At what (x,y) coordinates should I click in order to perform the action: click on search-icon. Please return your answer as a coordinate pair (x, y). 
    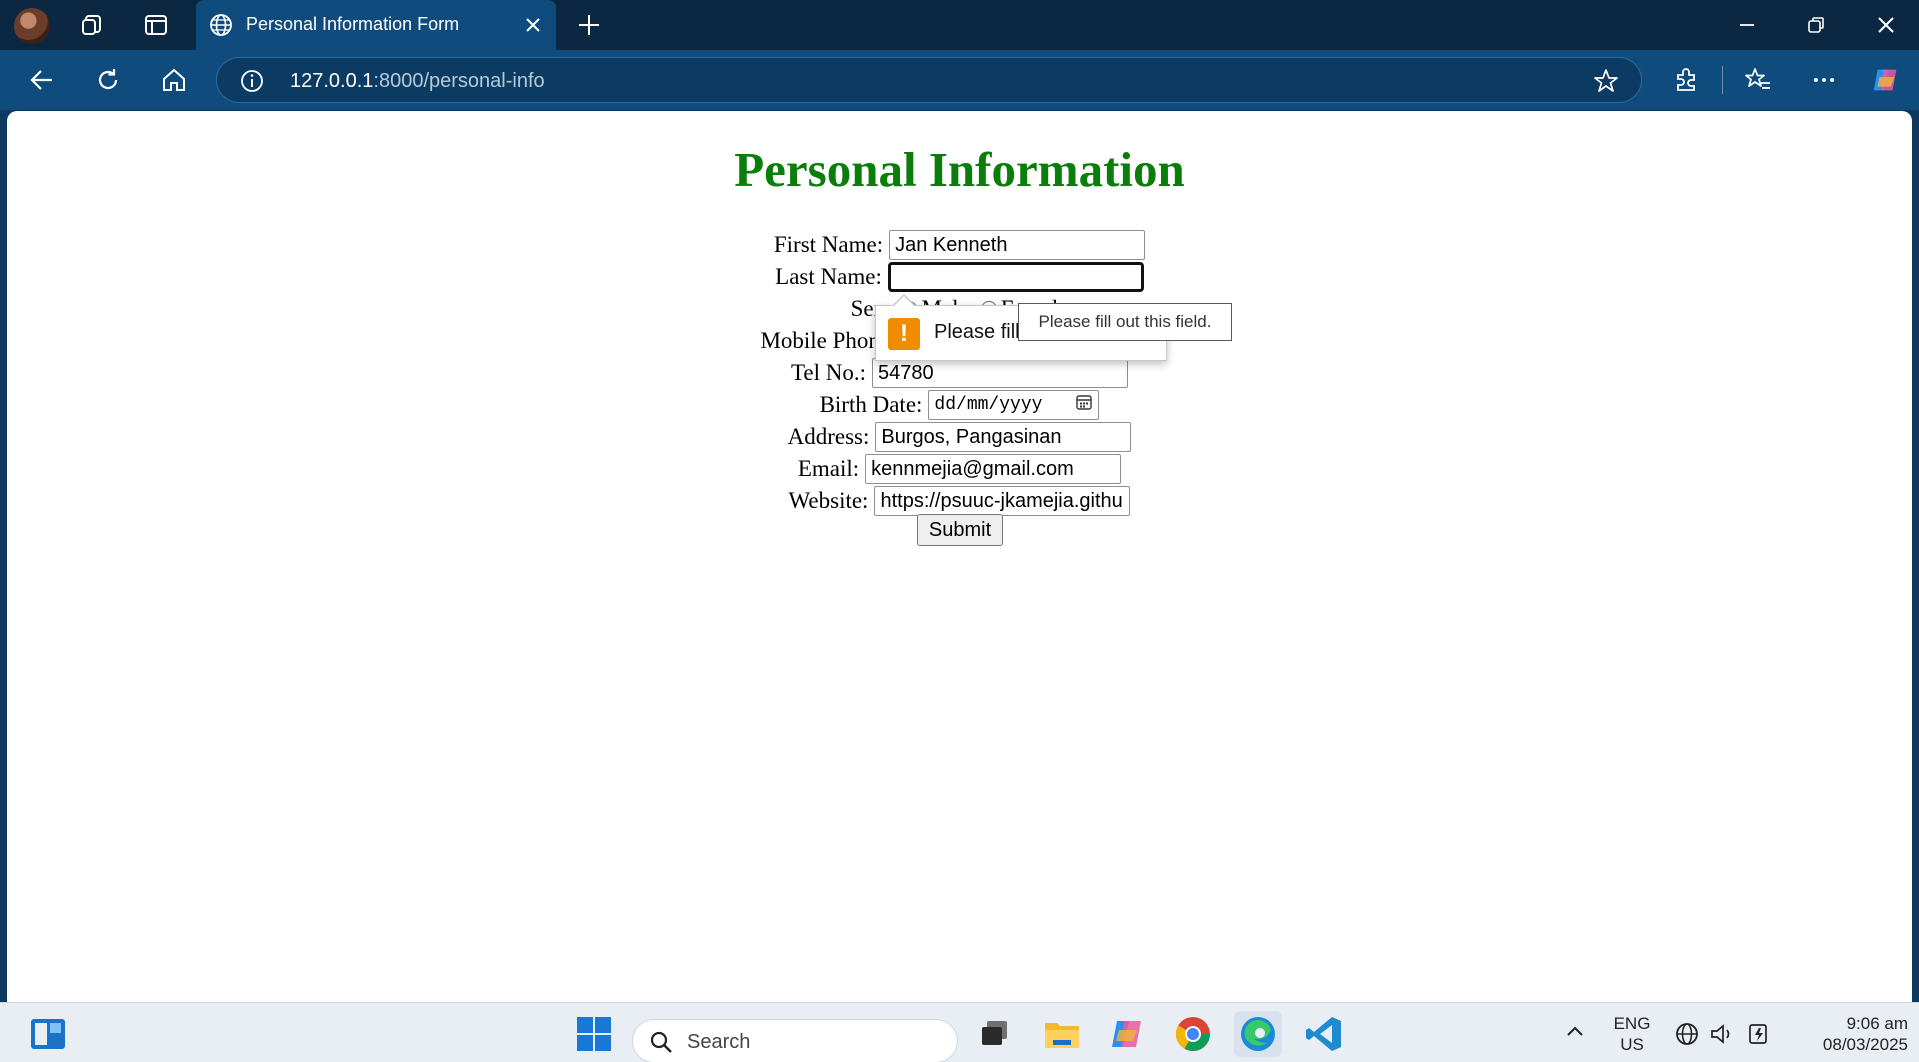
    Looking at the image, I should click on (661, 1044).